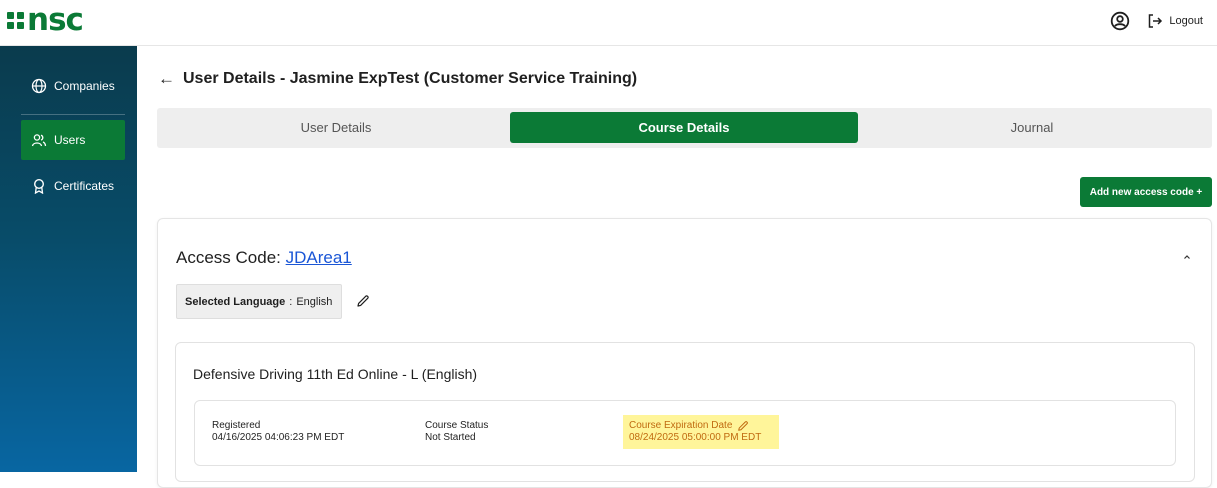 The width and height of the screenshot is (1217, 488). Describe the element at coordinates (84, 86) in the screenshot. I see `sidebar-item-label: Companies` at that location.